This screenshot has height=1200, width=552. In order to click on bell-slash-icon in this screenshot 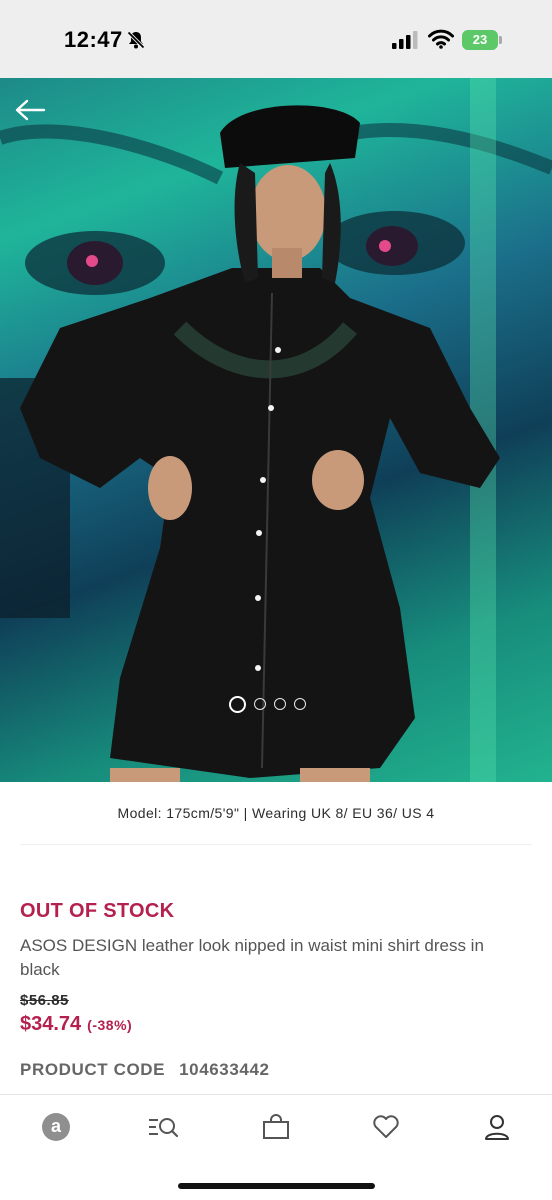, I will do `click(136, 40)`.